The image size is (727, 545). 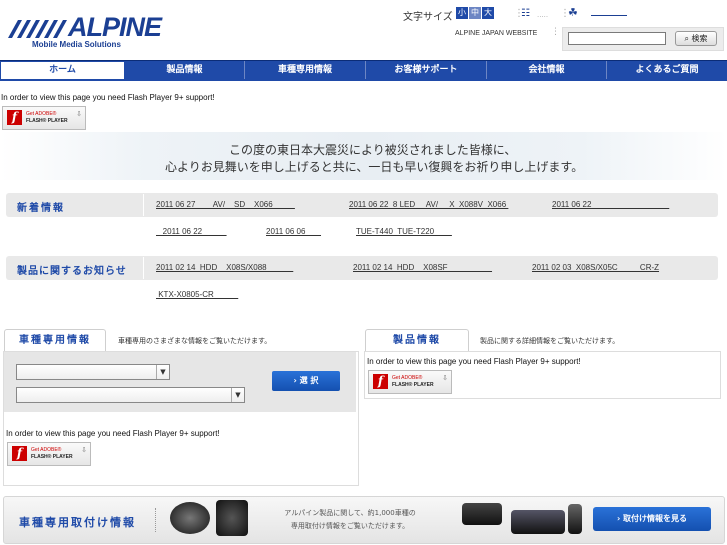 What do you see at coordinates (655, 518) in the screenshot?
I see `installation-info-button-label: 取付け情報を見る` at bounding box center [655, 518].